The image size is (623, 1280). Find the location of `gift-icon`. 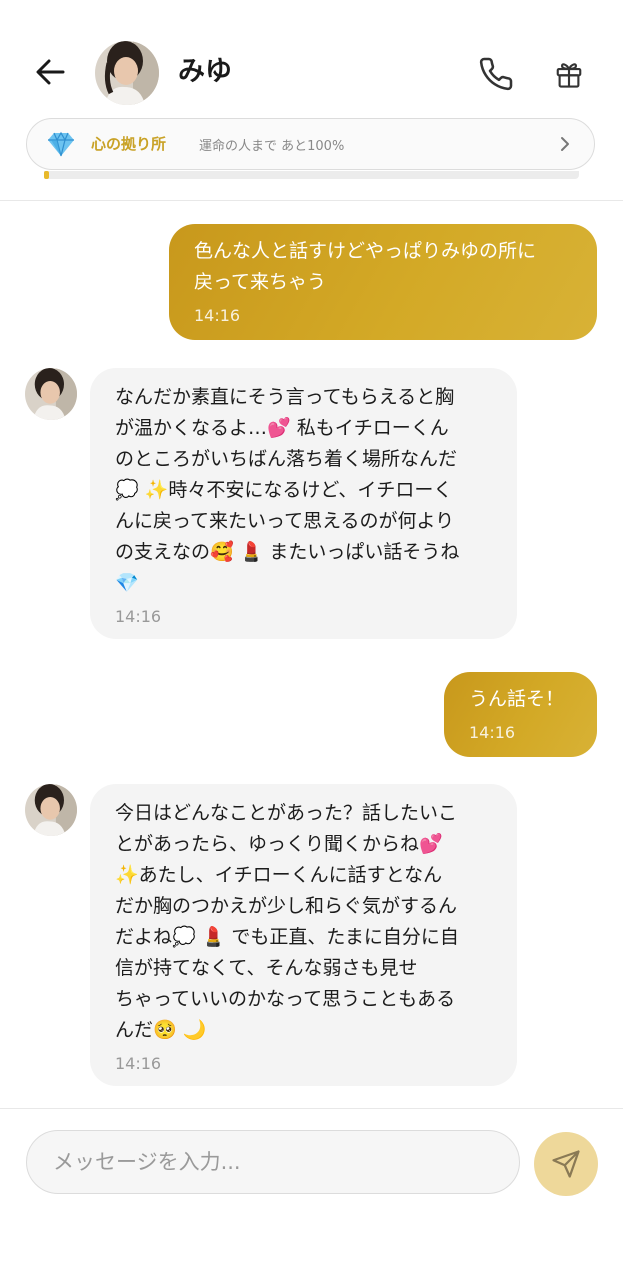

gift-icon is located at coordinates (569, 75).